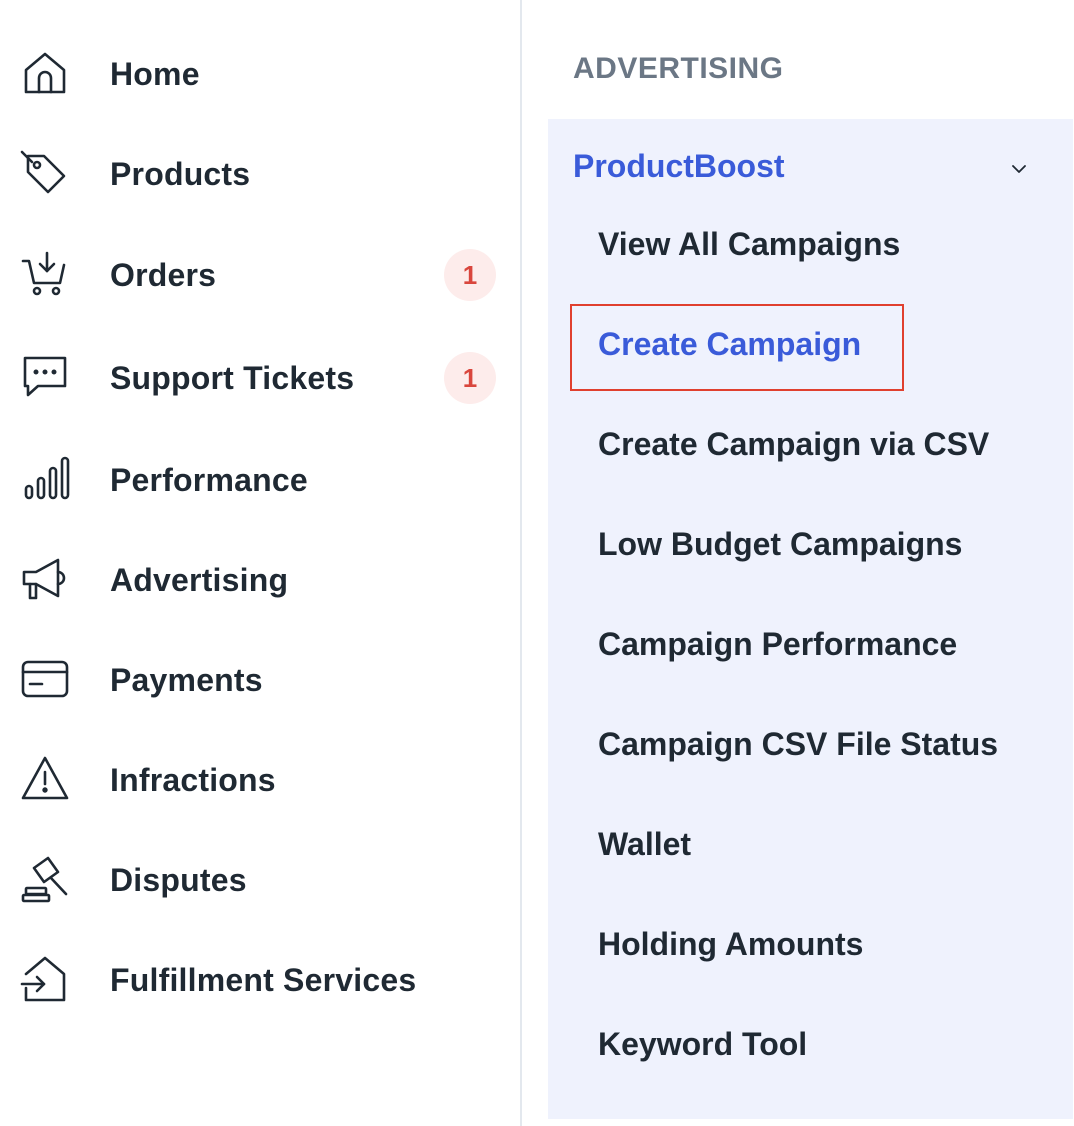 This screenshot has width=1074, height=1126. I want to click on submenu-item-campaign-performance: Campaign Performance, so click(777, 644).